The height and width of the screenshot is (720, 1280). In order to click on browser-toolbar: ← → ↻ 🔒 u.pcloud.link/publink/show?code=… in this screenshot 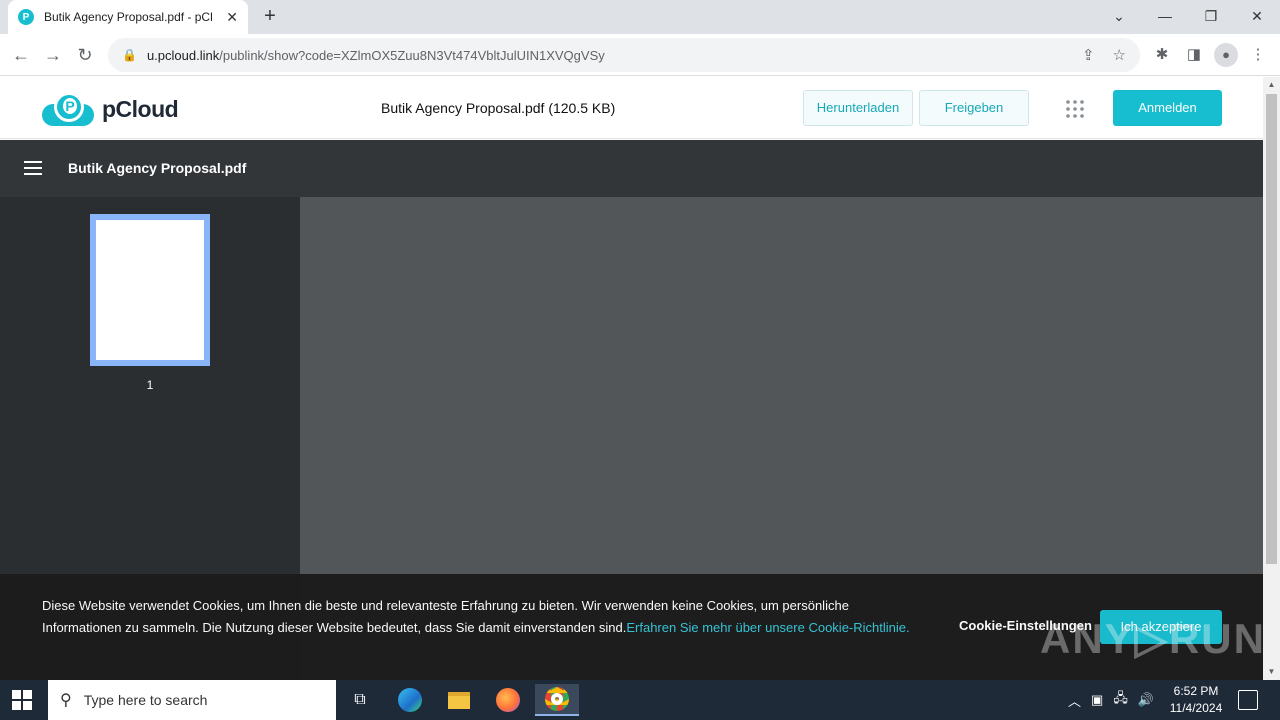, I will do `click(640, 55)`.